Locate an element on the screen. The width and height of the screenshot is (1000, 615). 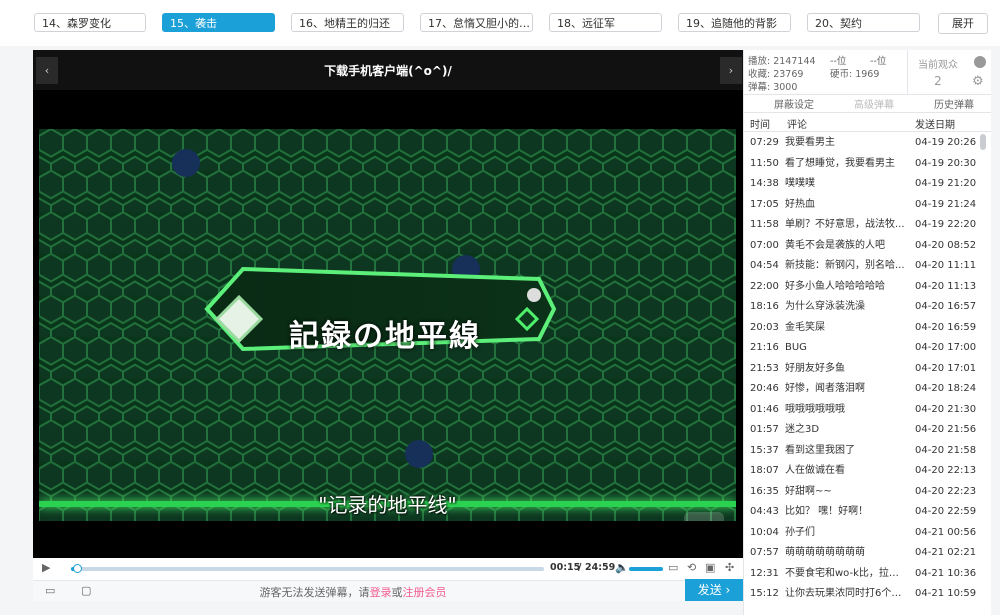
comment-time: 12:31 is located at coordinates (764, 573).